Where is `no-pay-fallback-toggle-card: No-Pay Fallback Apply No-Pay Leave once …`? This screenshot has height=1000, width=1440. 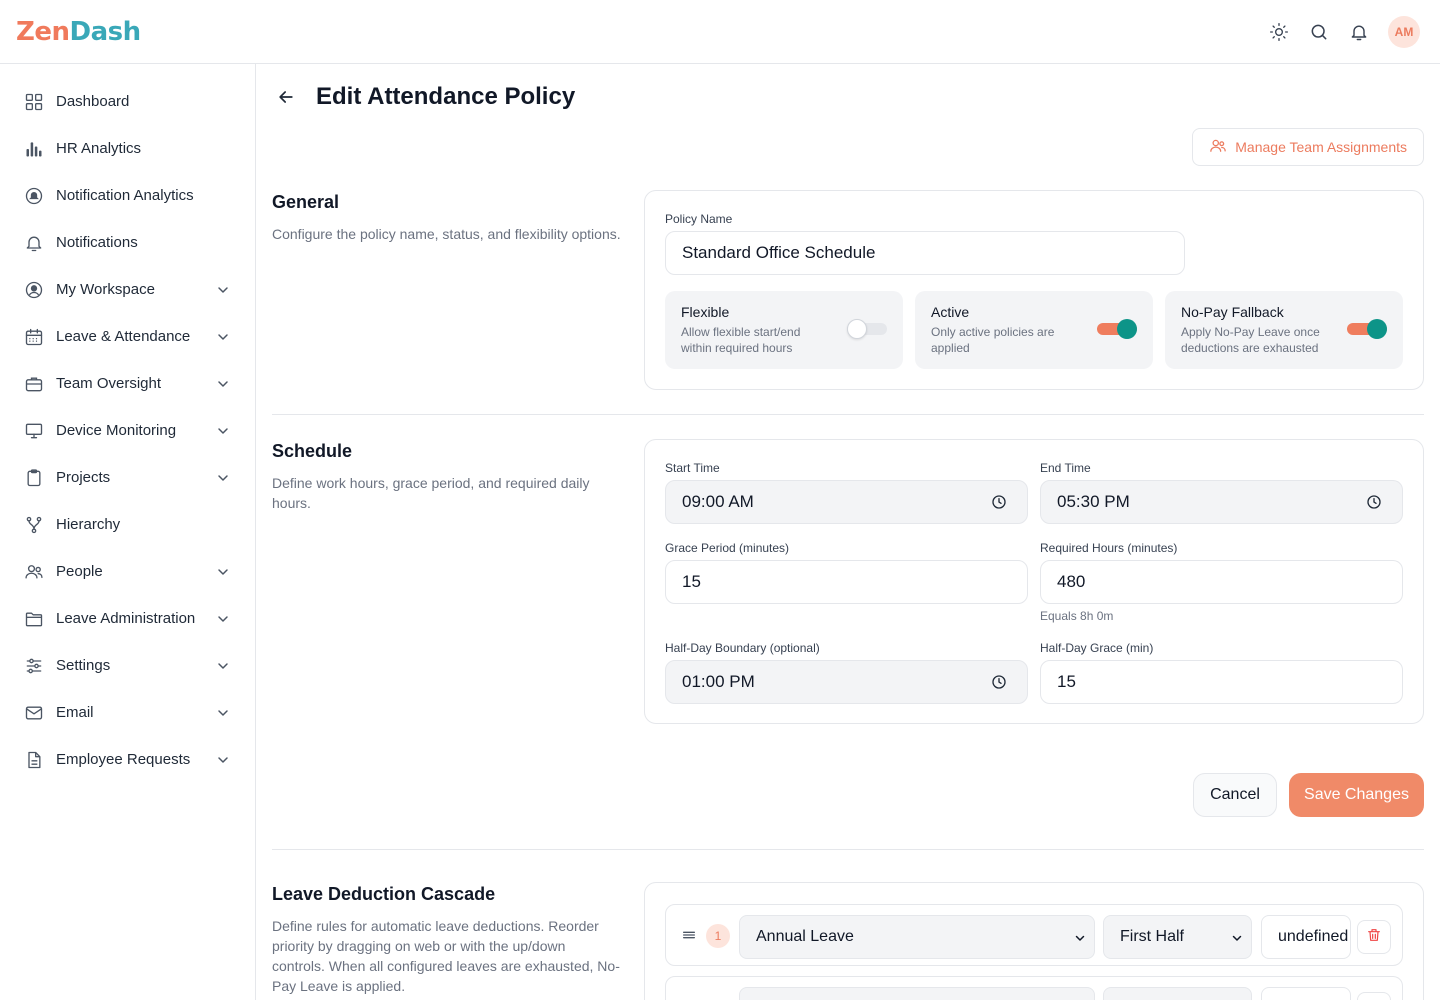
no-pay-fallback-toggle-card: No-Pay Fallback Apply No-Pay Leave once … is located at coordinates (1284, 330).